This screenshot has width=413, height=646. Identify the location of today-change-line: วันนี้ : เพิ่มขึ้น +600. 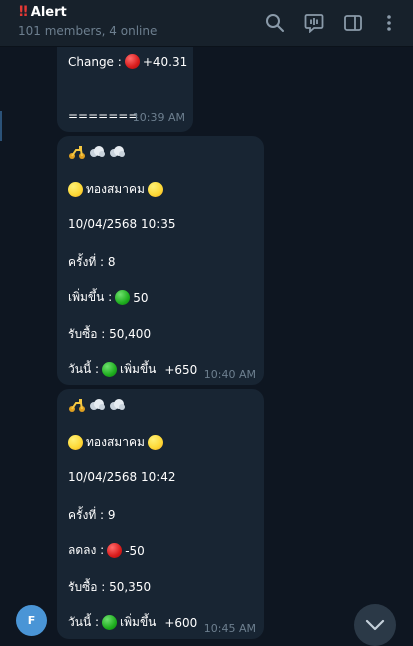
(132, 622).